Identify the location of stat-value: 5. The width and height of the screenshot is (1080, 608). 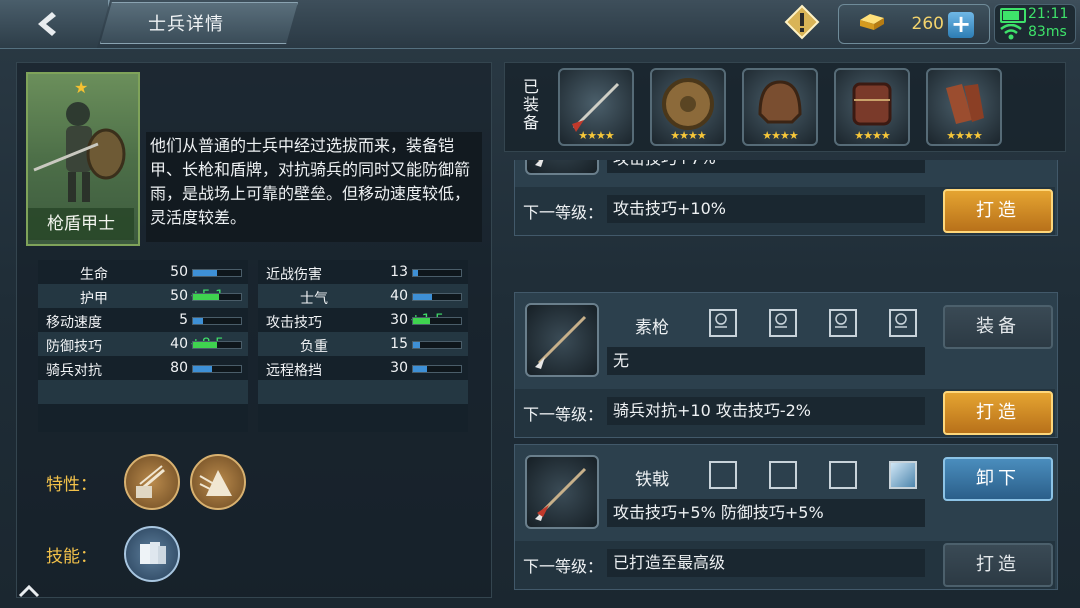
(183, 320).